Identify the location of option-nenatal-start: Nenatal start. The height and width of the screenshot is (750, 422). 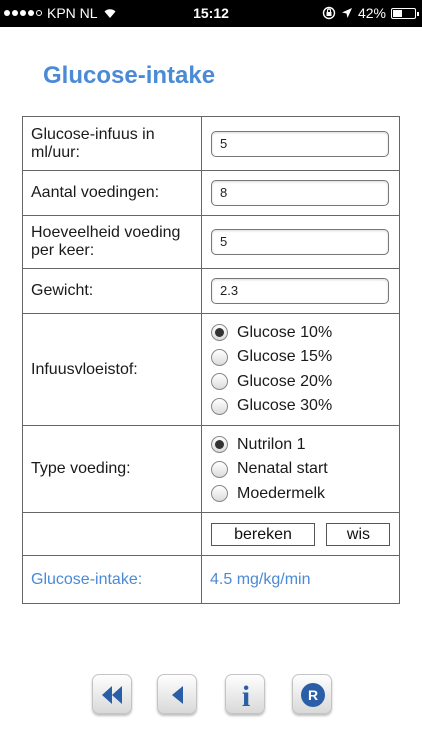
(301, 469).